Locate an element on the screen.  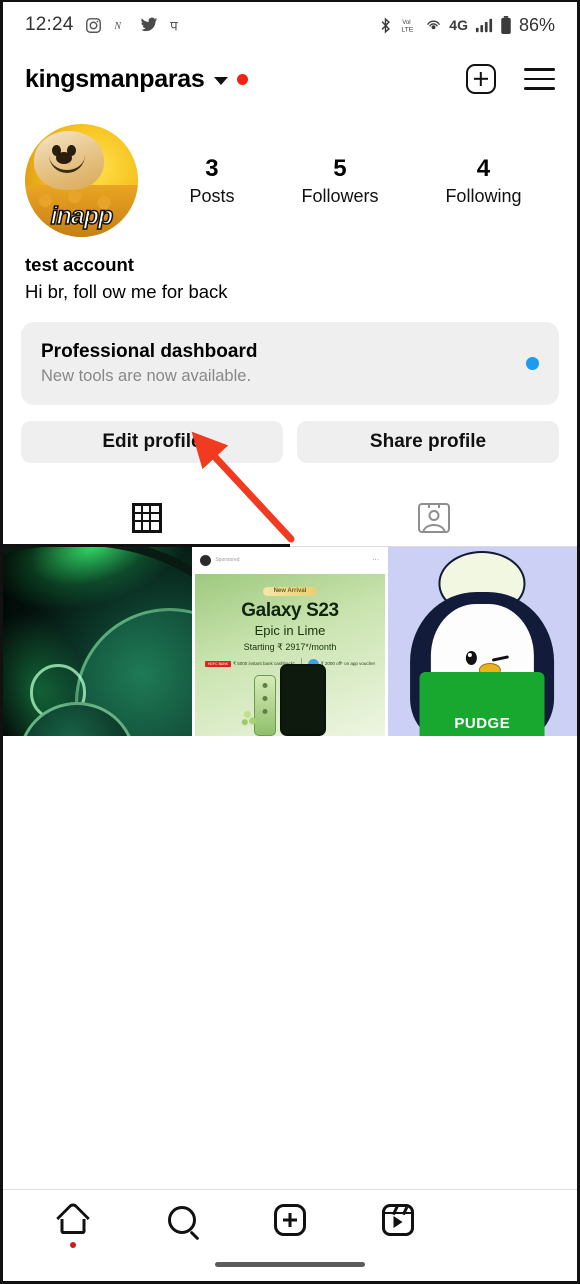
chevron-down-icon is located at coordinates (220, 81).